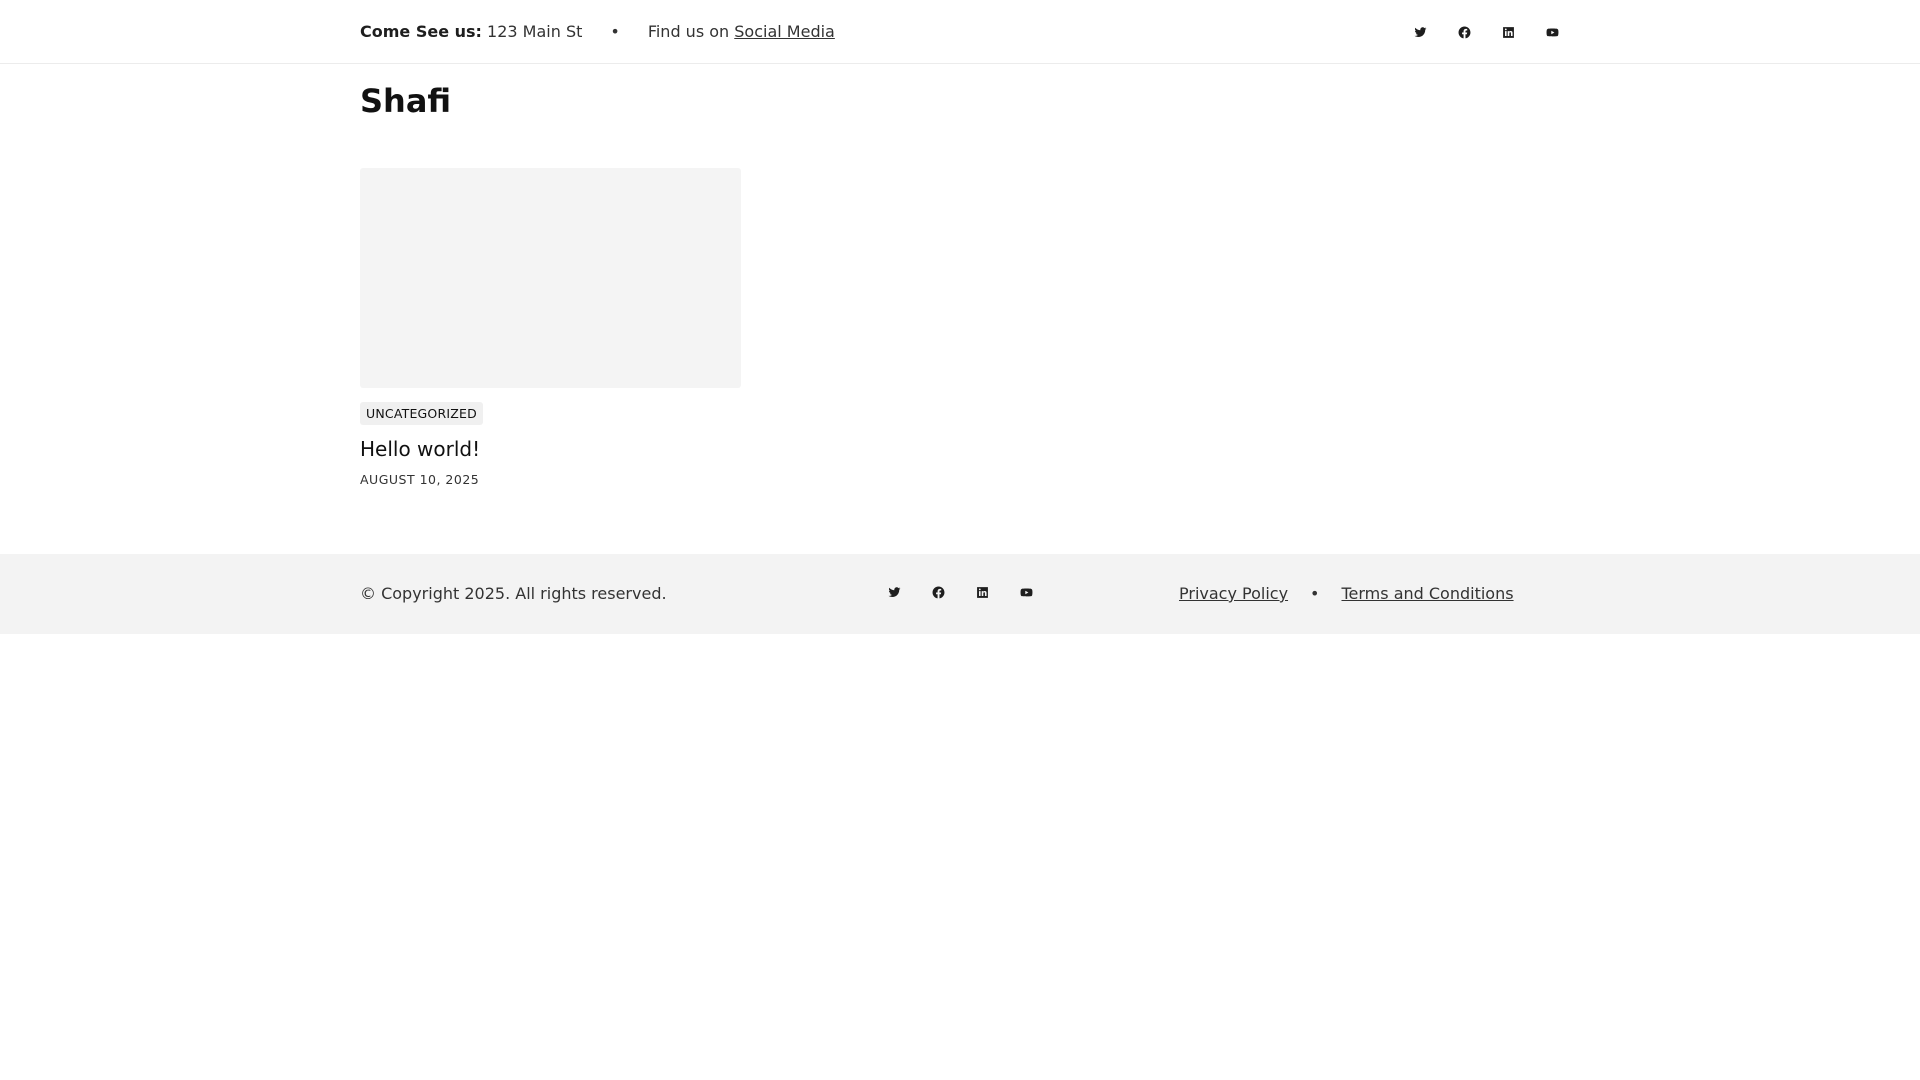 The height and width of the screenshot is (1080, 1920). I want to click on page-title: Shafi, so click(406, 101).